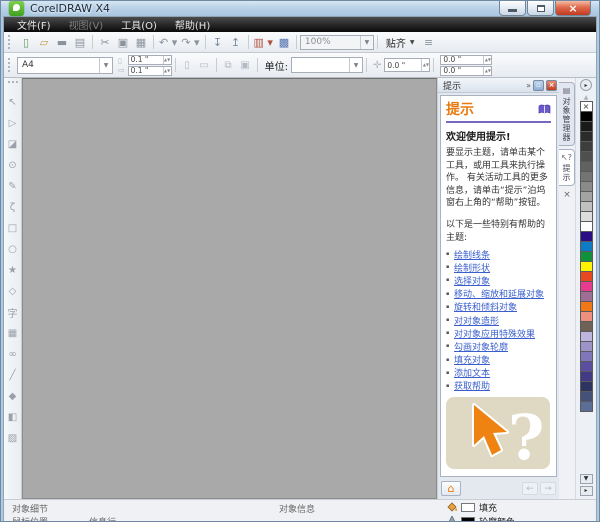  What do you see at coordinates (13, 207) in the screenshot?
I see `smart-drawing-tool: ζ` at bounding box center [13, 207].